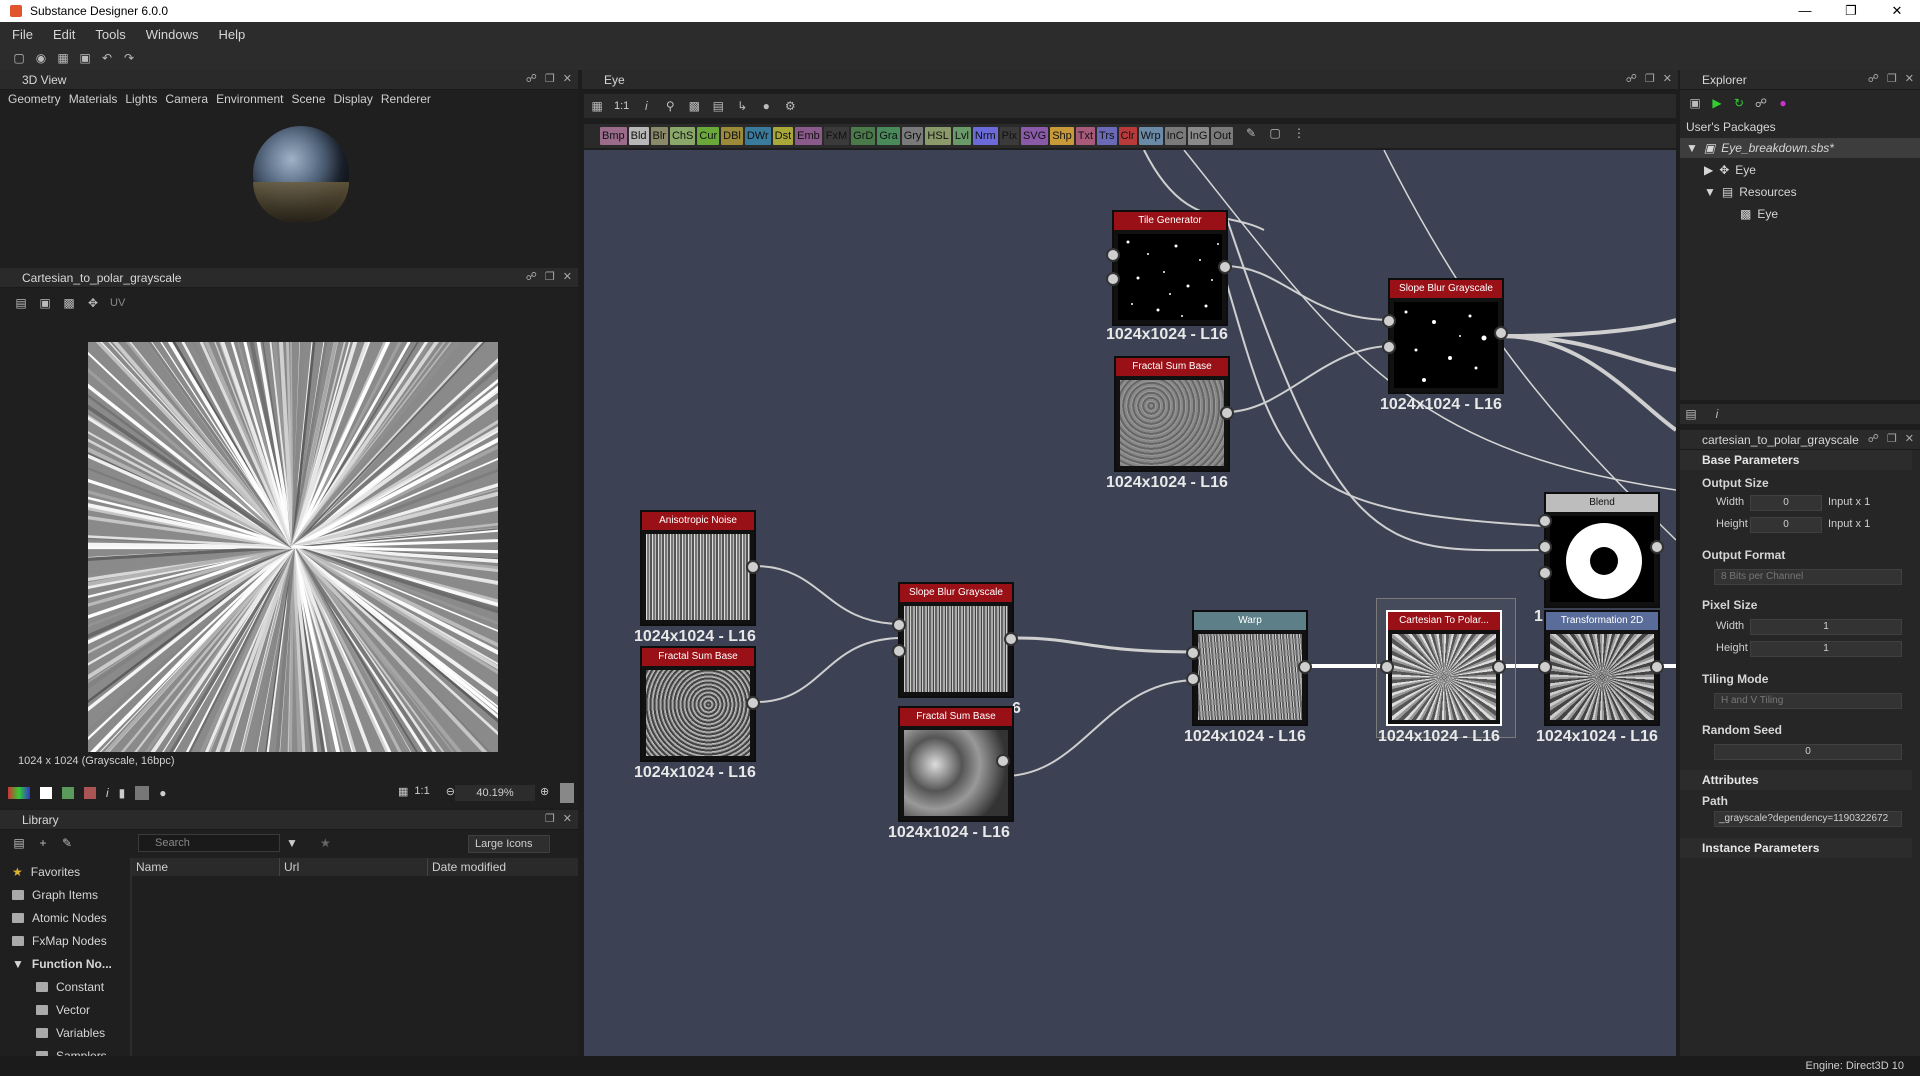  What do you see at coordinates (206, 867) in the screenshot?
I see `column-name: Name` at bounding box center [206, 867].